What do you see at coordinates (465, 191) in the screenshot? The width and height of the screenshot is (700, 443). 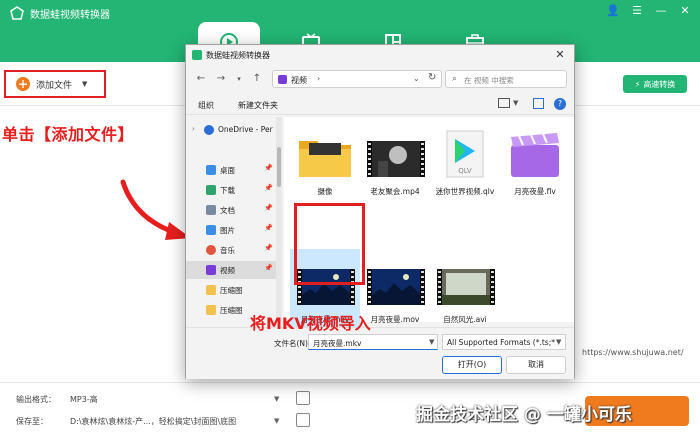 I see `file-name: 迷你世界视频.qlv` at bounding box center [465, 191].